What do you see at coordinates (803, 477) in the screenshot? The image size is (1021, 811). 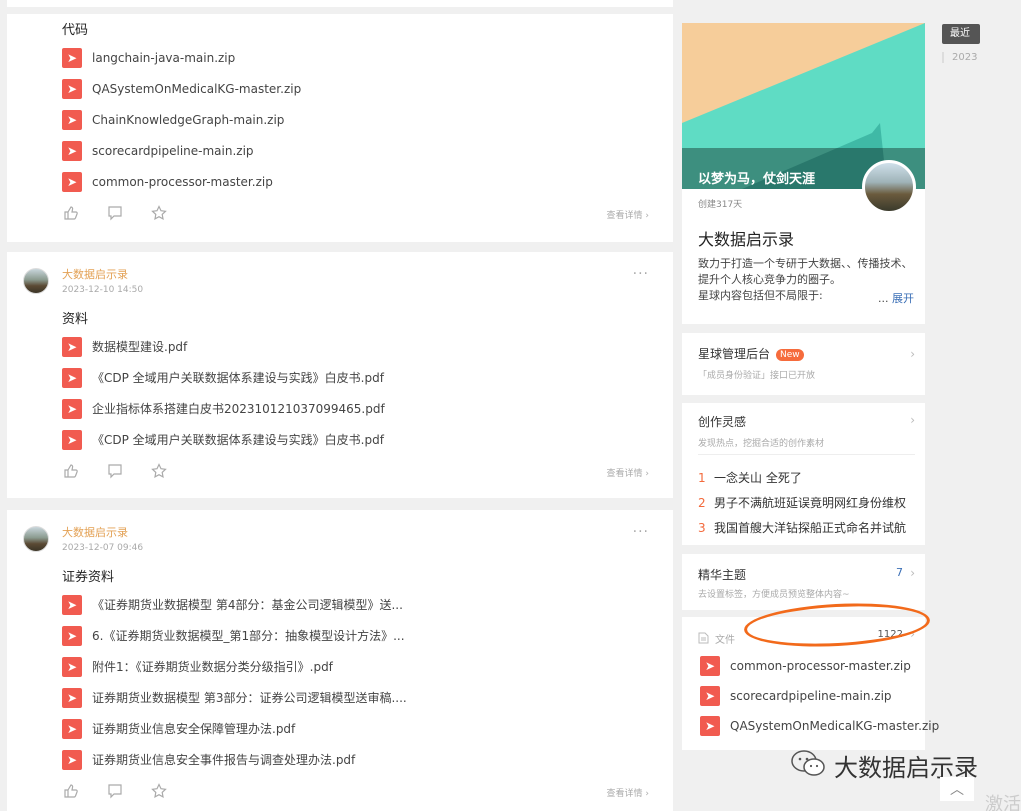 I see `inspire-item: 1 一念关山 全死了` at bounding box center [803, 477].